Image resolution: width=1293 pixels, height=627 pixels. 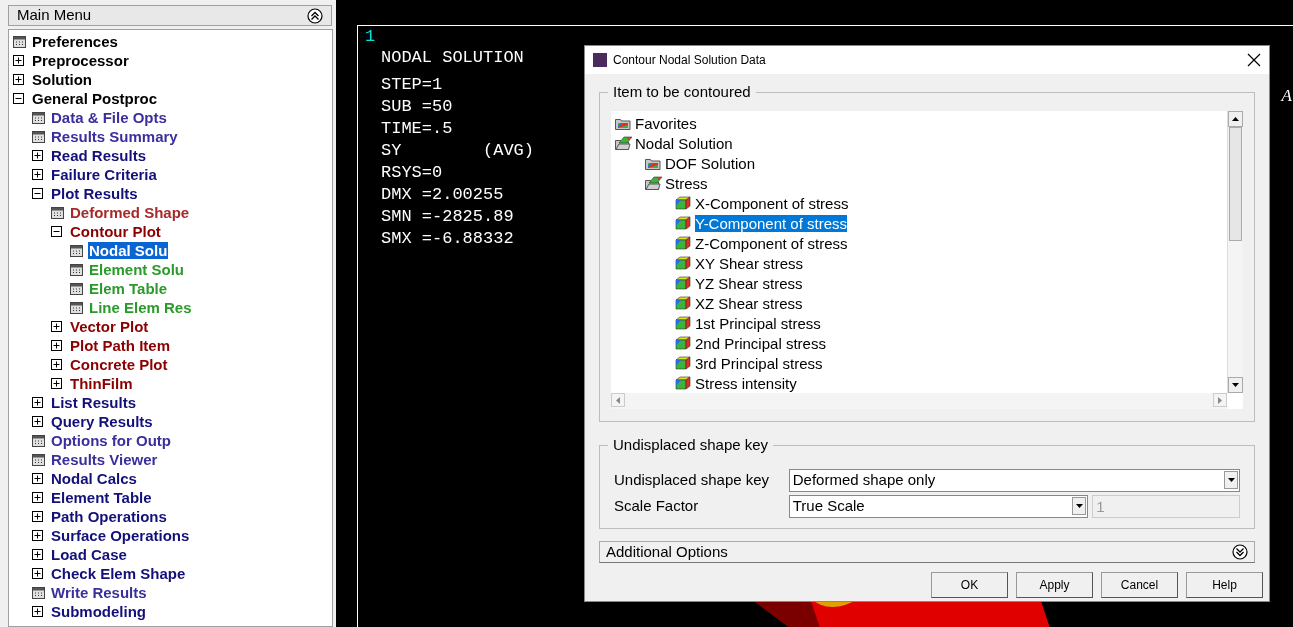 I want to click on tree-item: Y-Component of stress, so click(x=771, y=223).